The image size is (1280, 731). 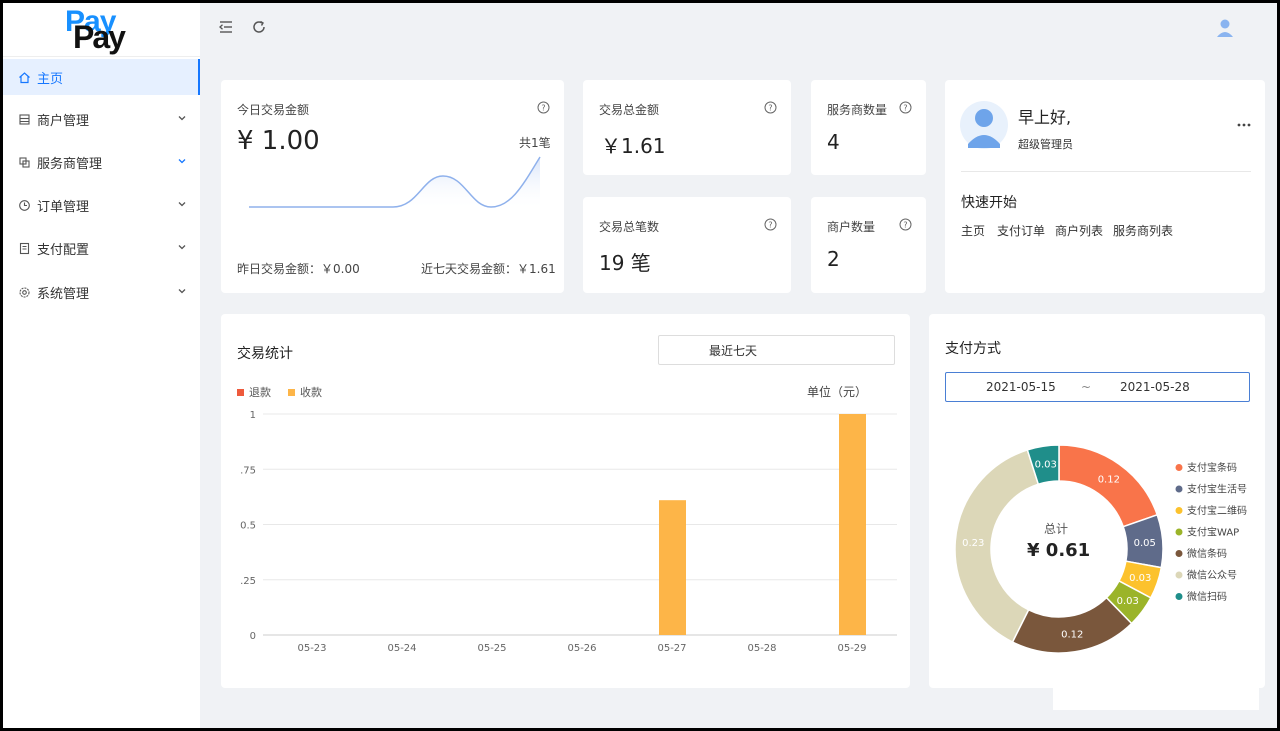 I want to click on menu-fold-icon, so click(x=226, y=27).